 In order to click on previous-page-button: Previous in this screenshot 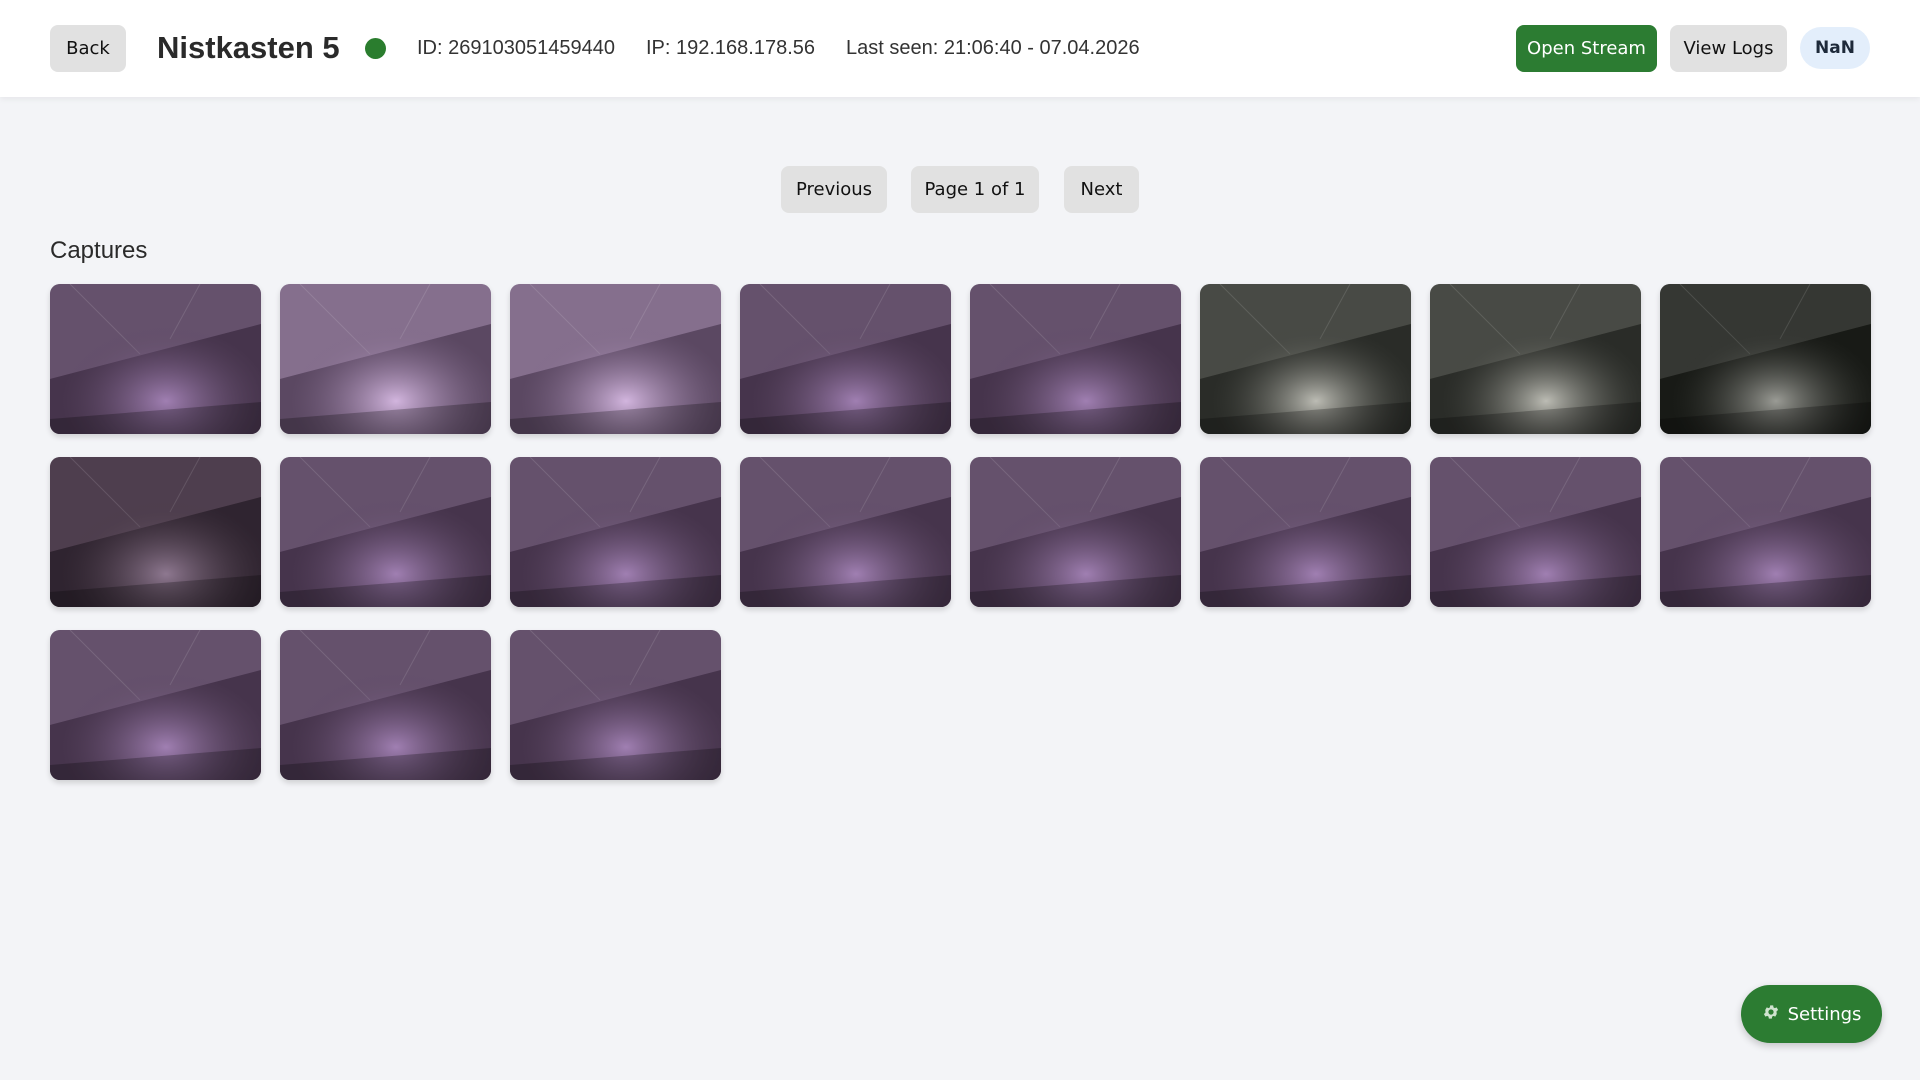, I will do `click(834, 189)`.